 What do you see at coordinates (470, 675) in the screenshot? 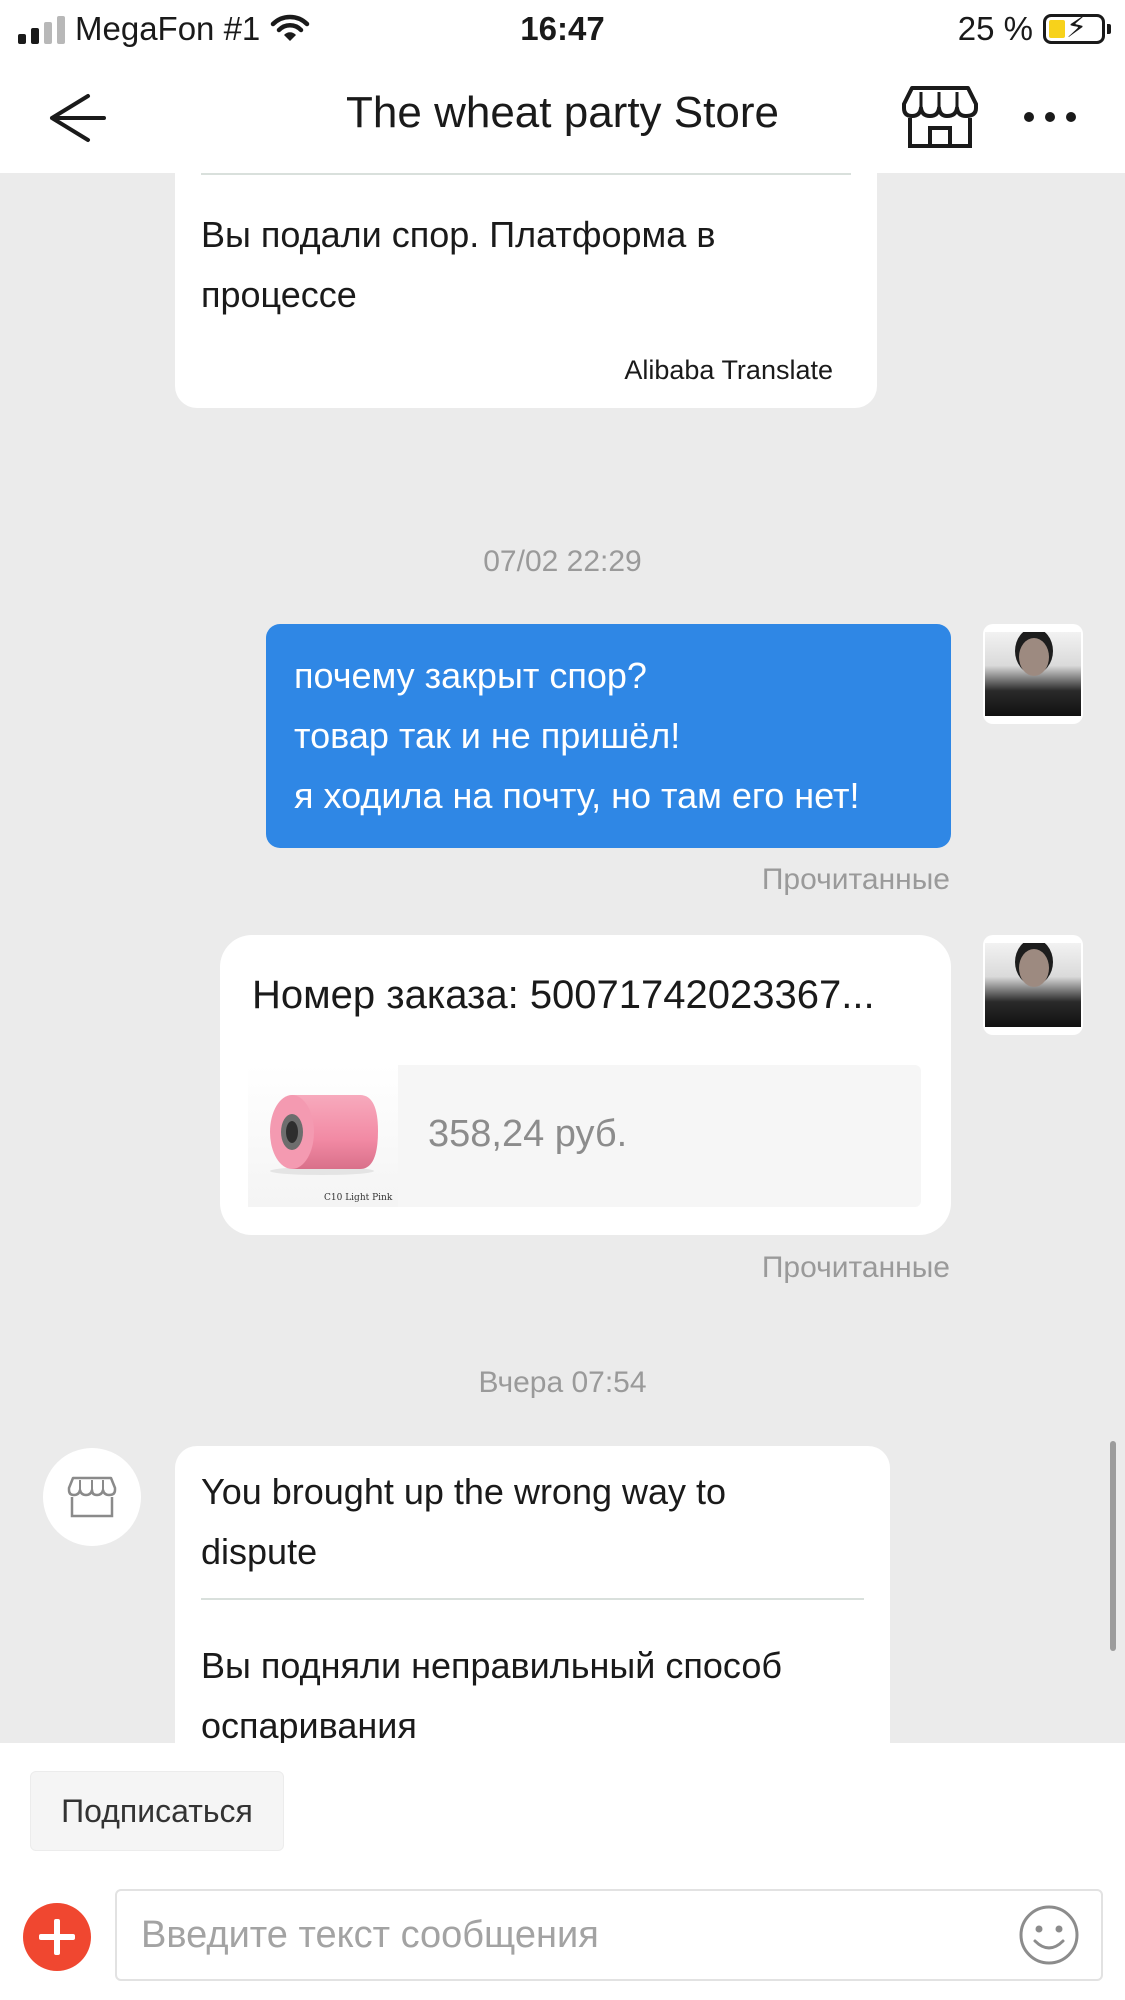
I see `message-line: почему закрыт спор?` at bounding box center [470, 675].